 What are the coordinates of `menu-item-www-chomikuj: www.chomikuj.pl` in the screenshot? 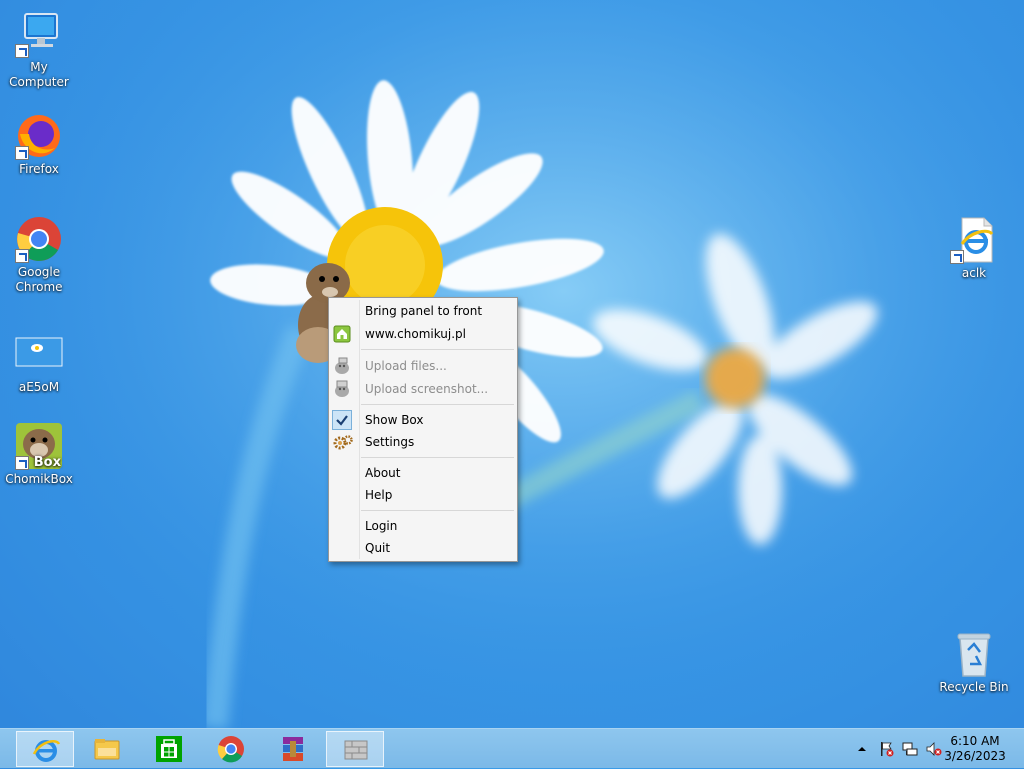 It's located at (423, 334).